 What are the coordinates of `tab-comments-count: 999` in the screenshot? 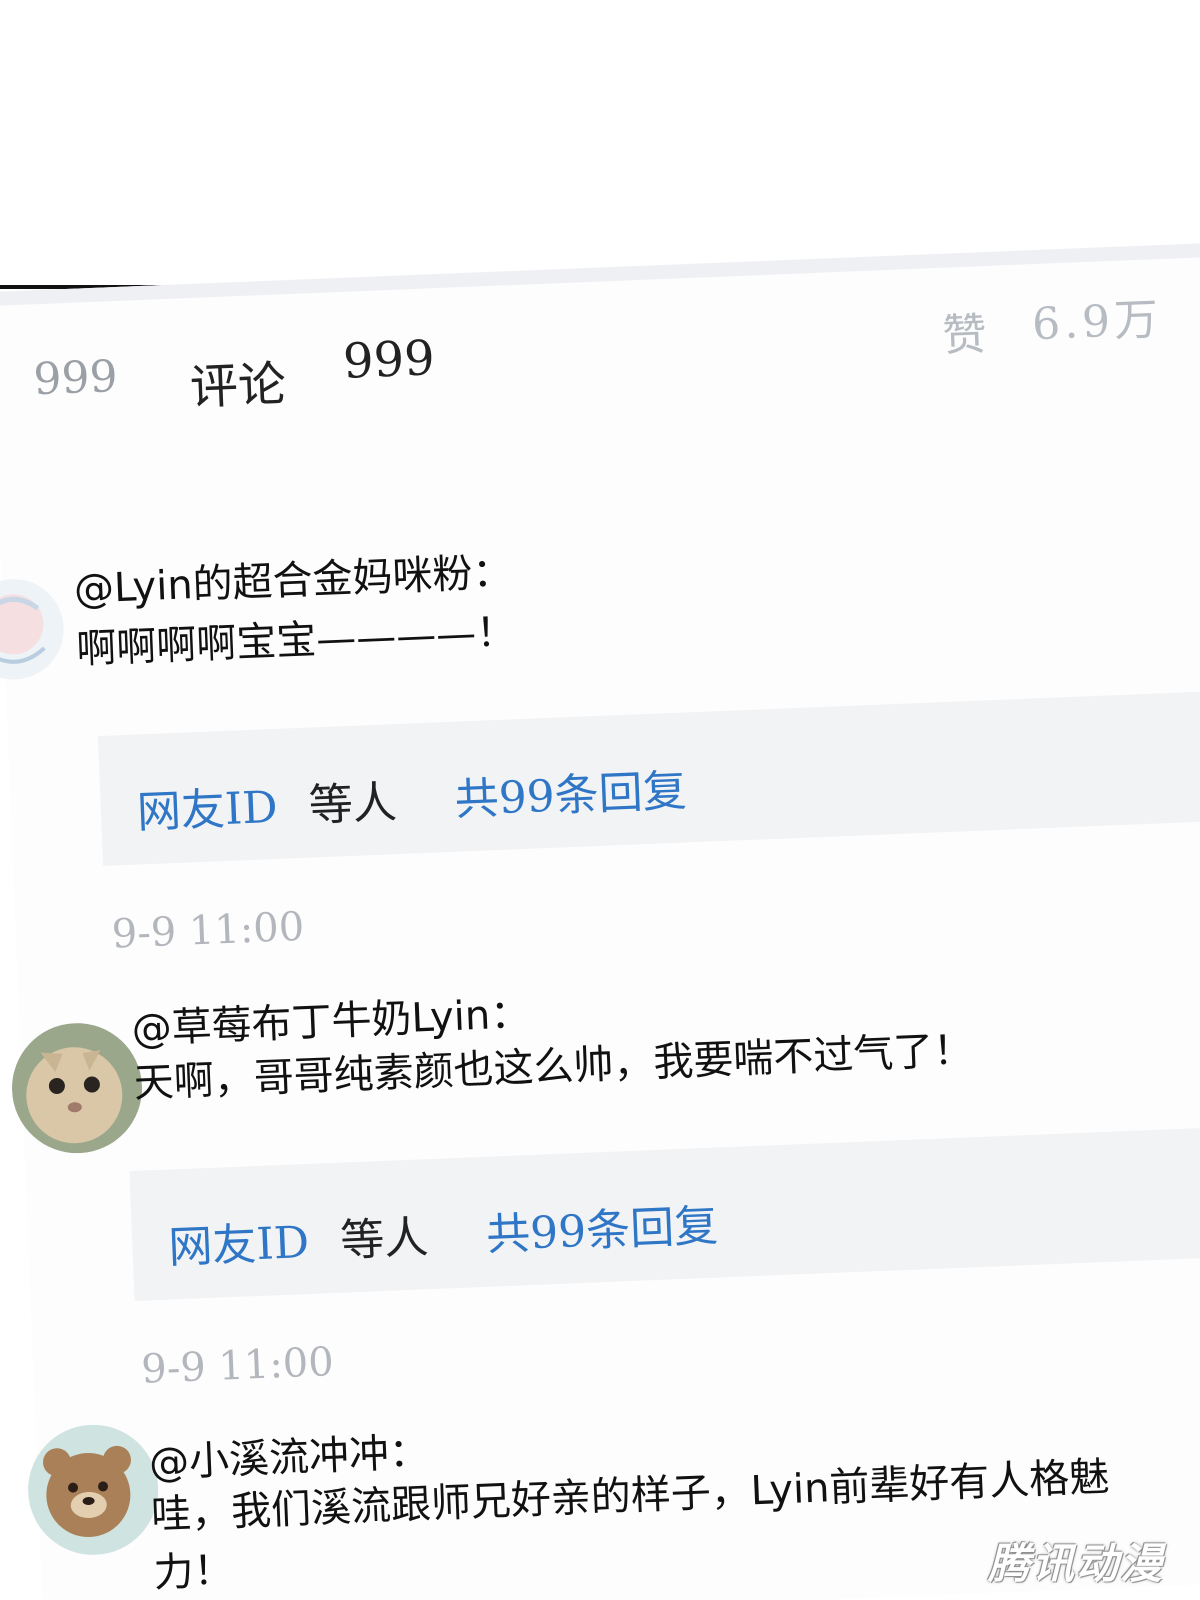 It's located at (388, 360).